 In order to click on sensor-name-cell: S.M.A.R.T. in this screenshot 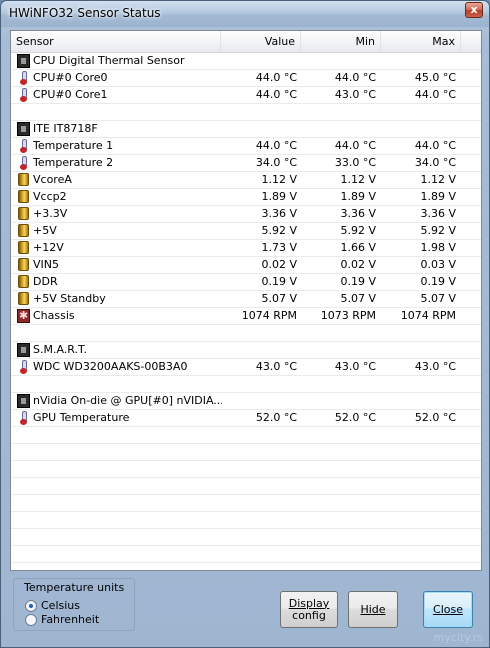, I will do `click(119, 350)`.